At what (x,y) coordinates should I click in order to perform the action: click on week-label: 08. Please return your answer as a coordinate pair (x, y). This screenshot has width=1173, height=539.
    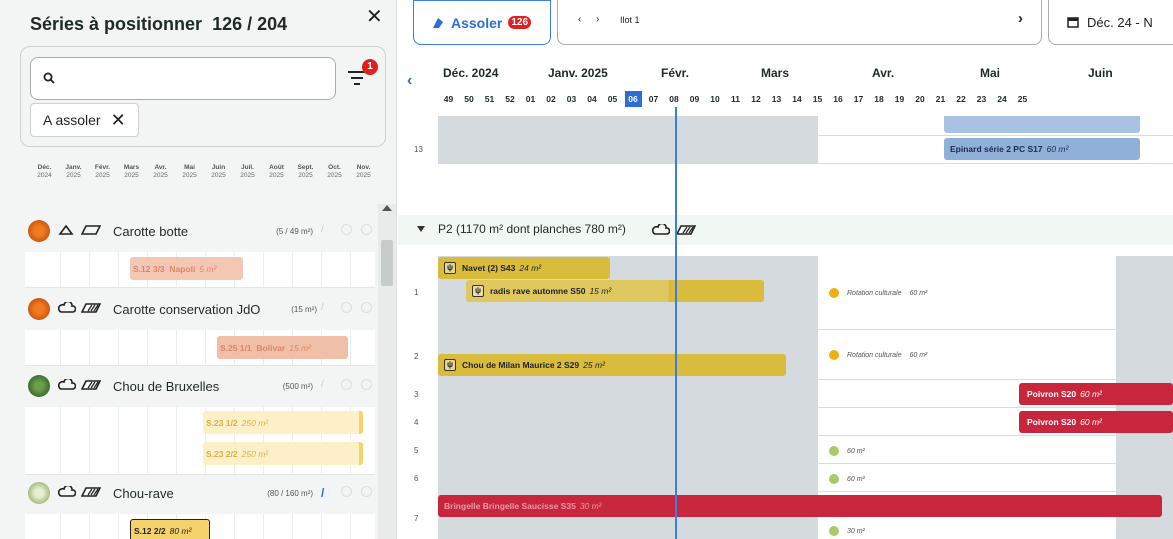
    Looking at the image, I should click on (674, 99).